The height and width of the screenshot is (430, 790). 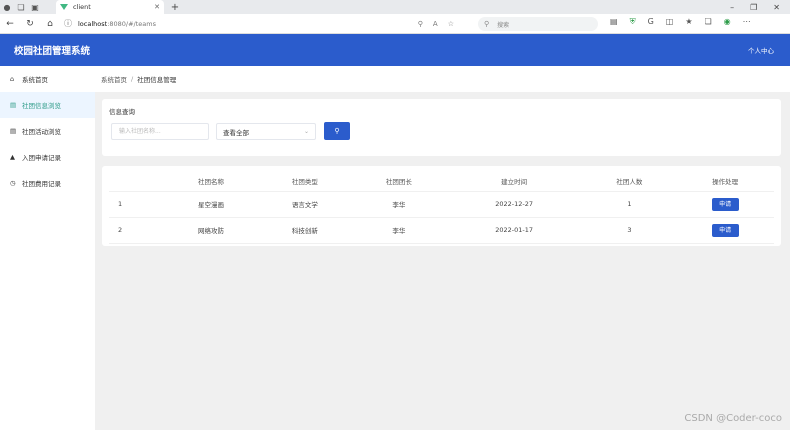 I want to click on cell-created-date: 2022-01-17, so click(x=514, y=230).